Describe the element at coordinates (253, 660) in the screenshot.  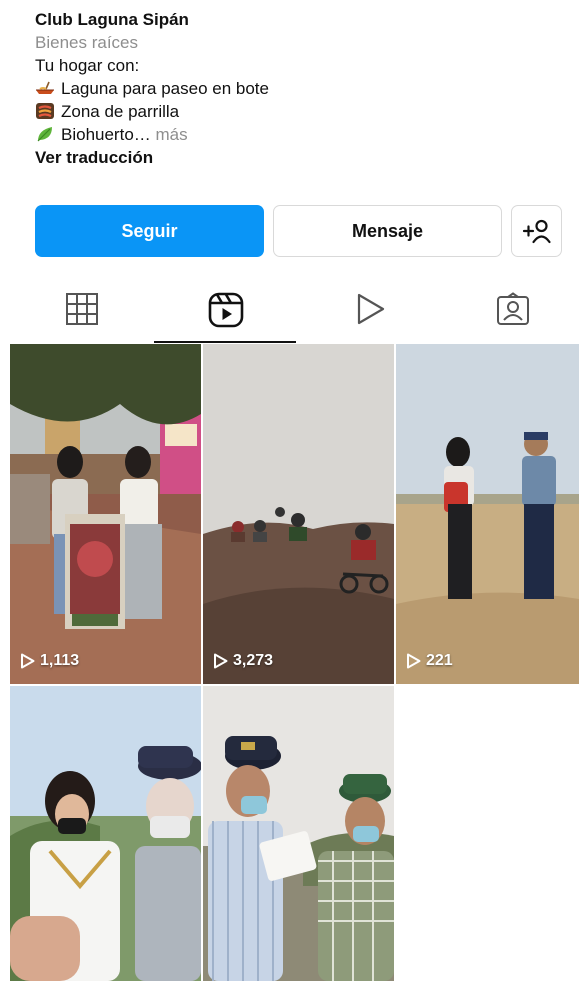
I see `view-count-label: 3,273` at that location.